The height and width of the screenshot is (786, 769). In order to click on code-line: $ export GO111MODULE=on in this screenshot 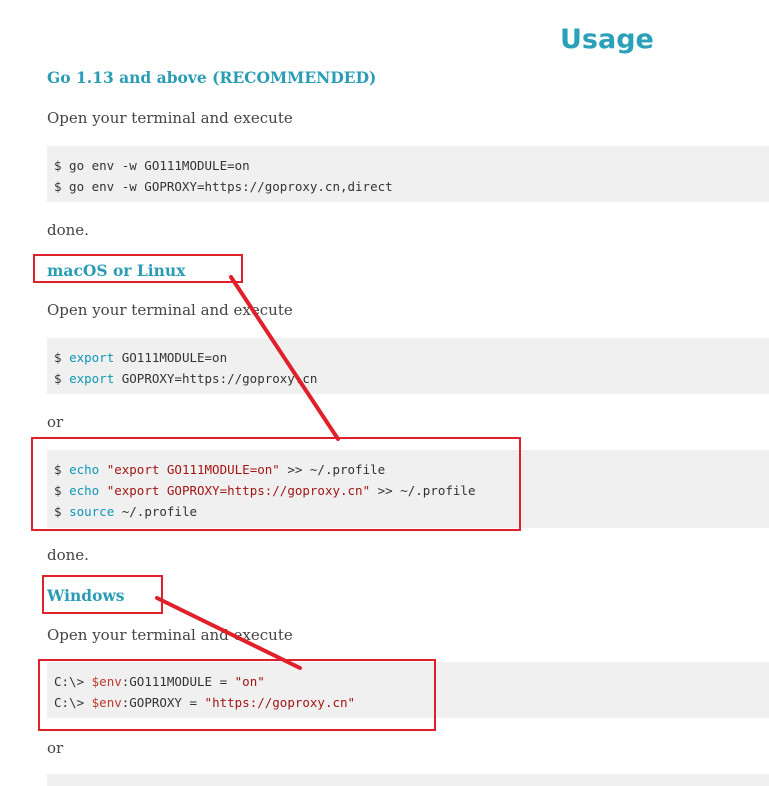, I will do `click(141, 357)`.